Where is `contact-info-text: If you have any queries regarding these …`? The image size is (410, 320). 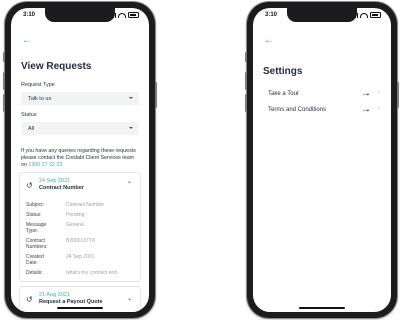
contact-info-text: If you have any queries regarding these … is located at coordinates (81, 158).